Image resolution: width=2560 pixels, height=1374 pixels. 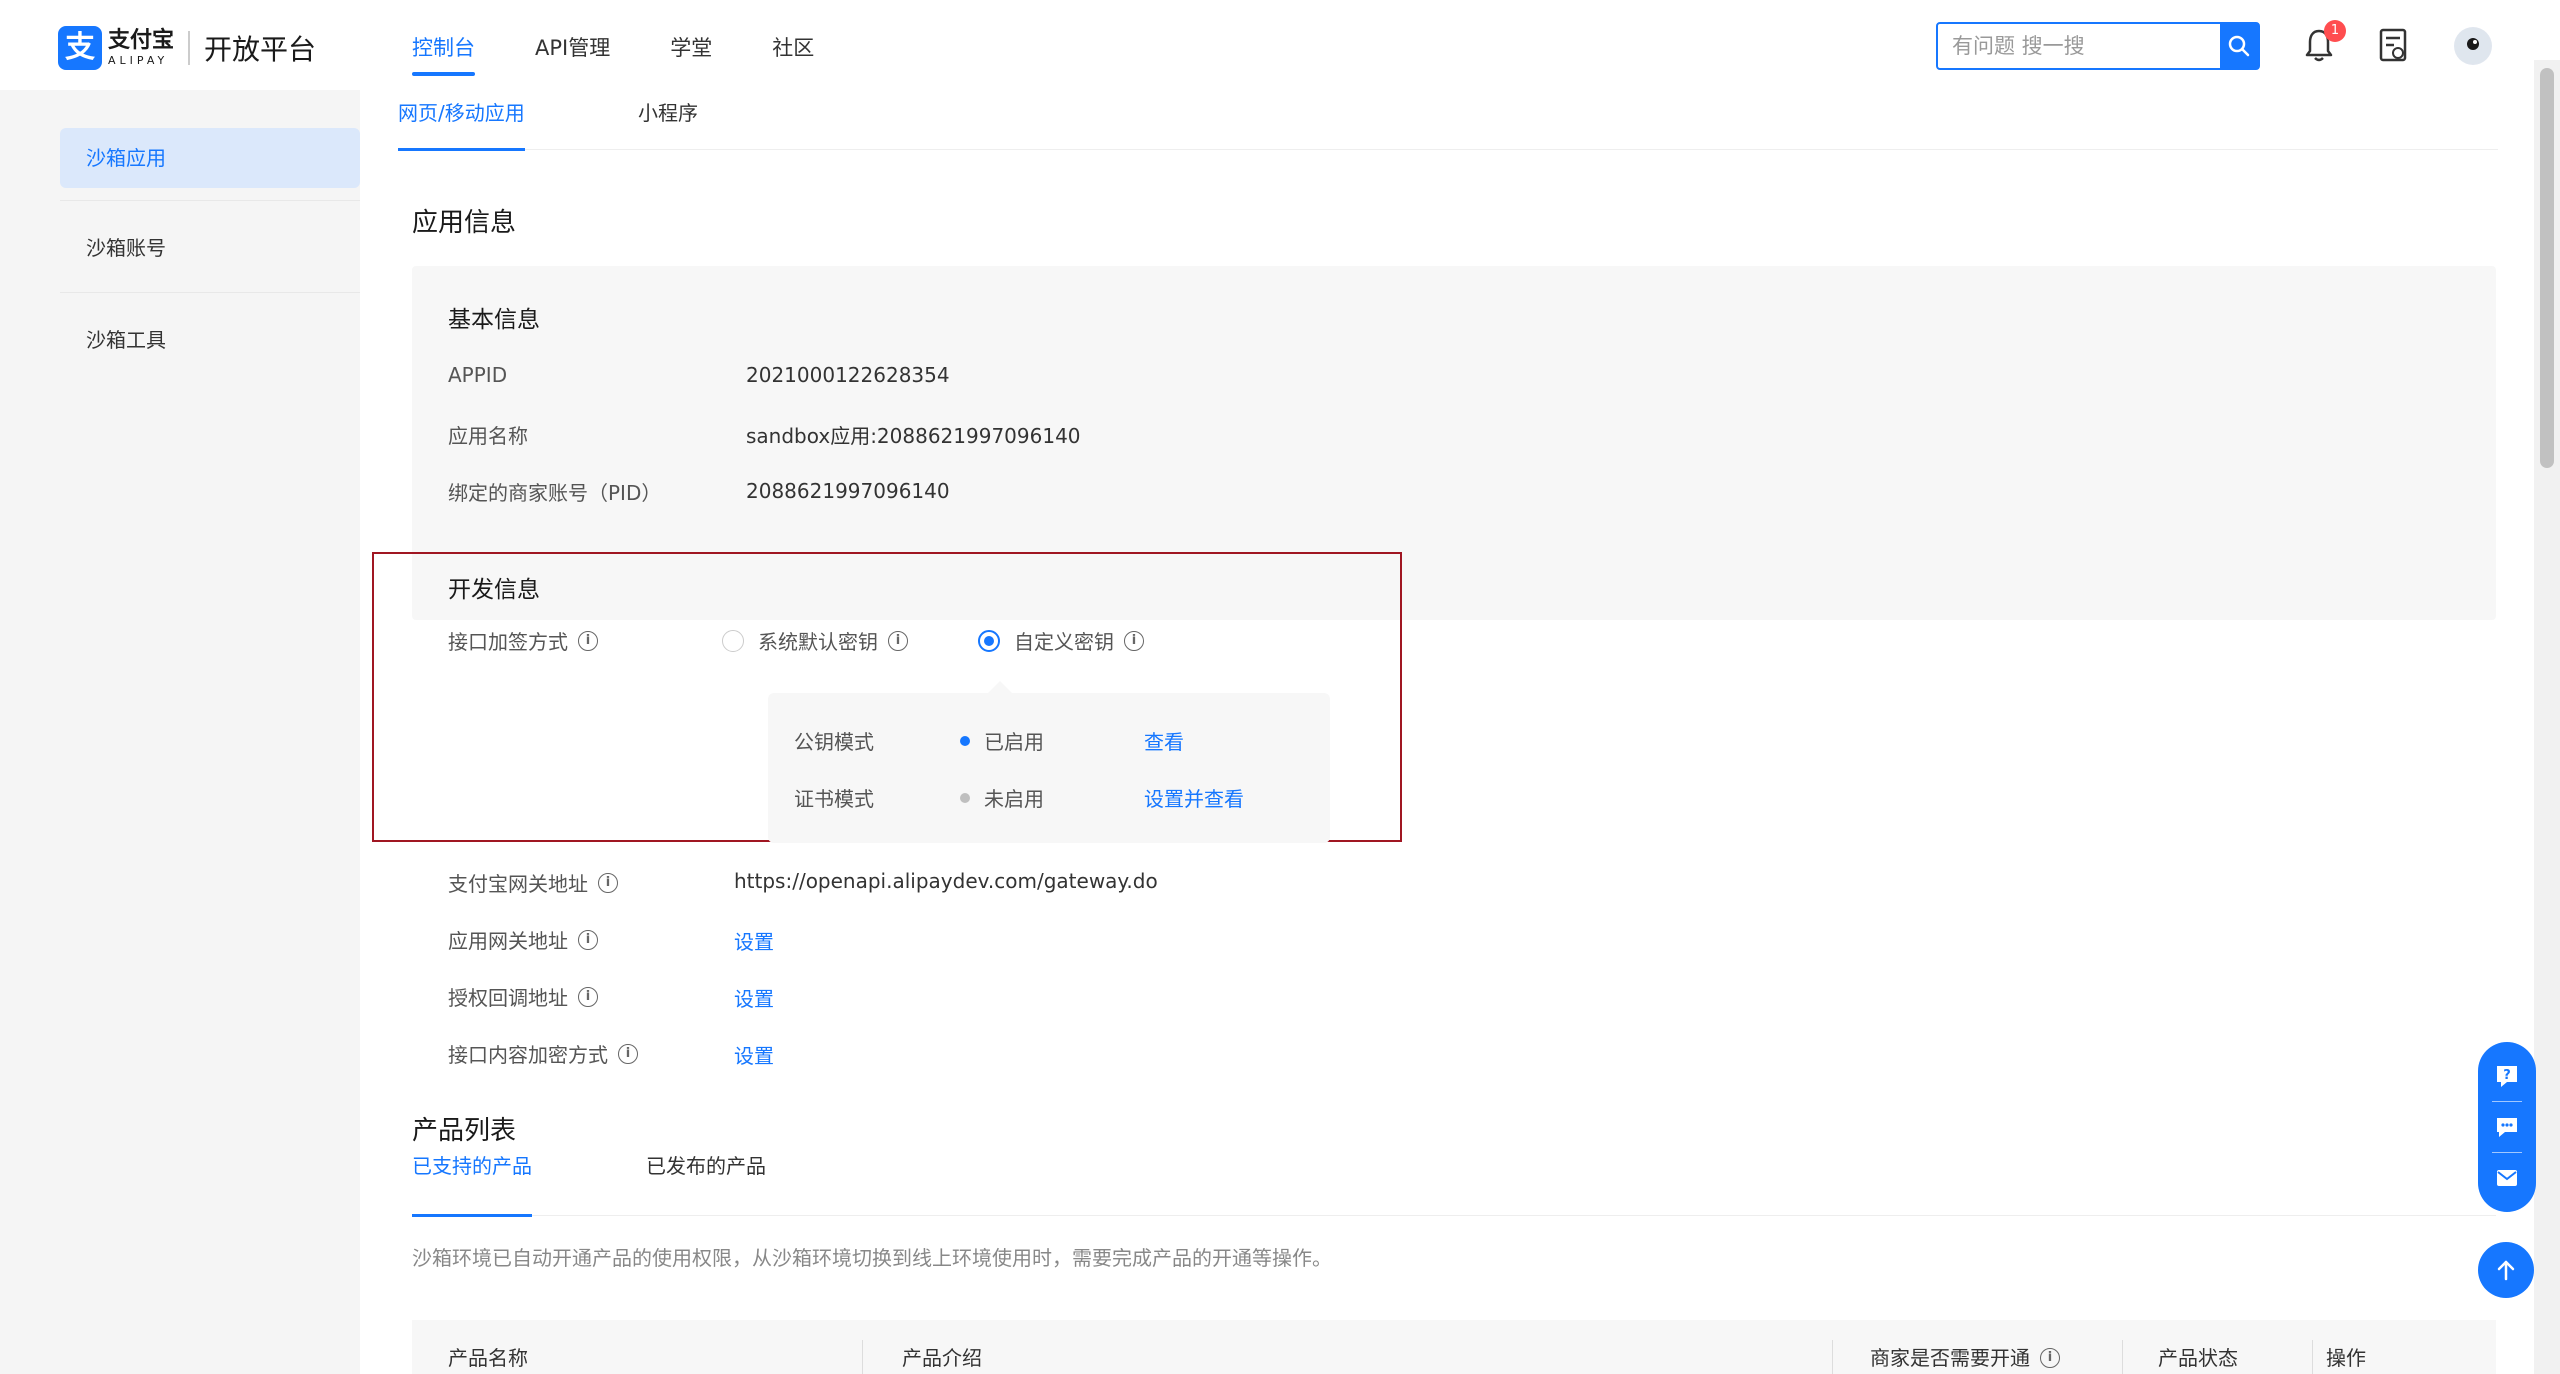 What do you see at coordinates (528, 1055) in the screenshot?
I see `content-encrypt-text: 接口内容加密方式` at bounding box center [528, 1055].